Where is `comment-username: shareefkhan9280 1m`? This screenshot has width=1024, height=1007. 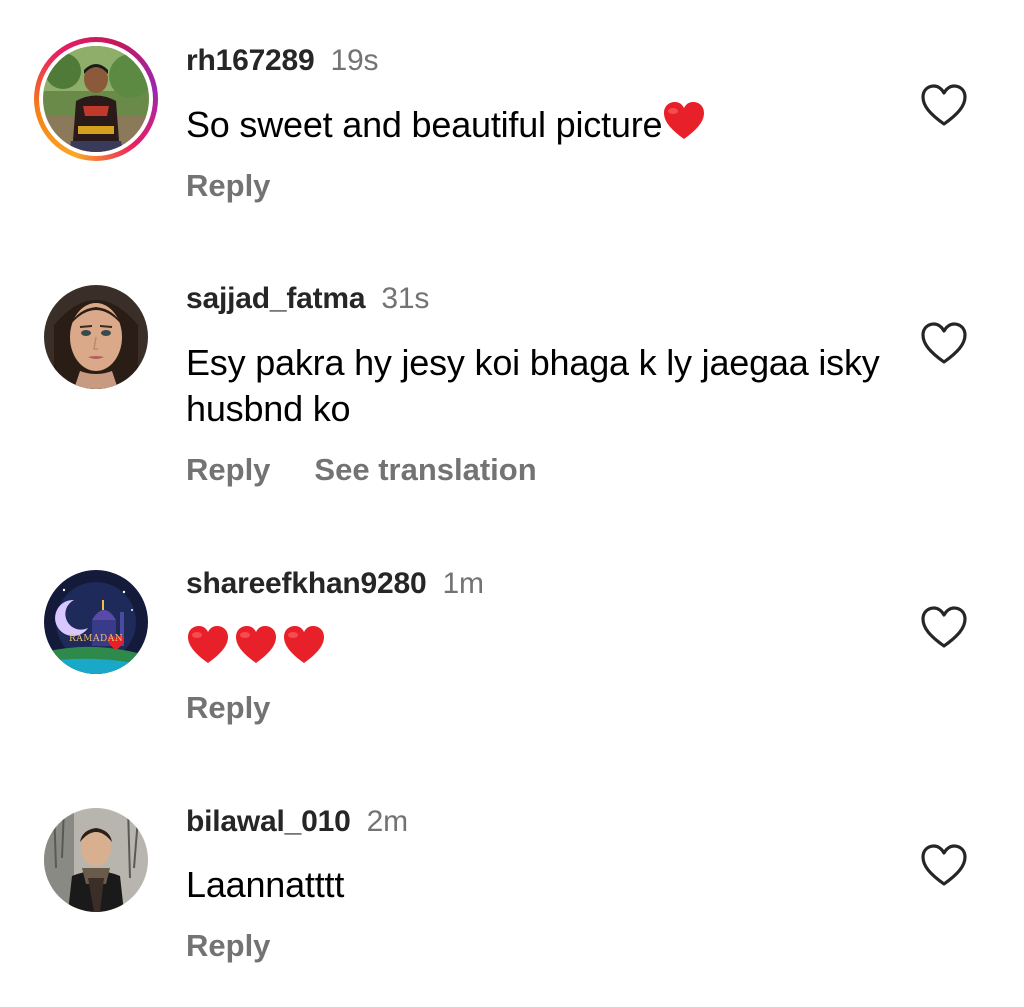 comment-username: shareefkhan9280 1m is located at coordinates (335, 584).